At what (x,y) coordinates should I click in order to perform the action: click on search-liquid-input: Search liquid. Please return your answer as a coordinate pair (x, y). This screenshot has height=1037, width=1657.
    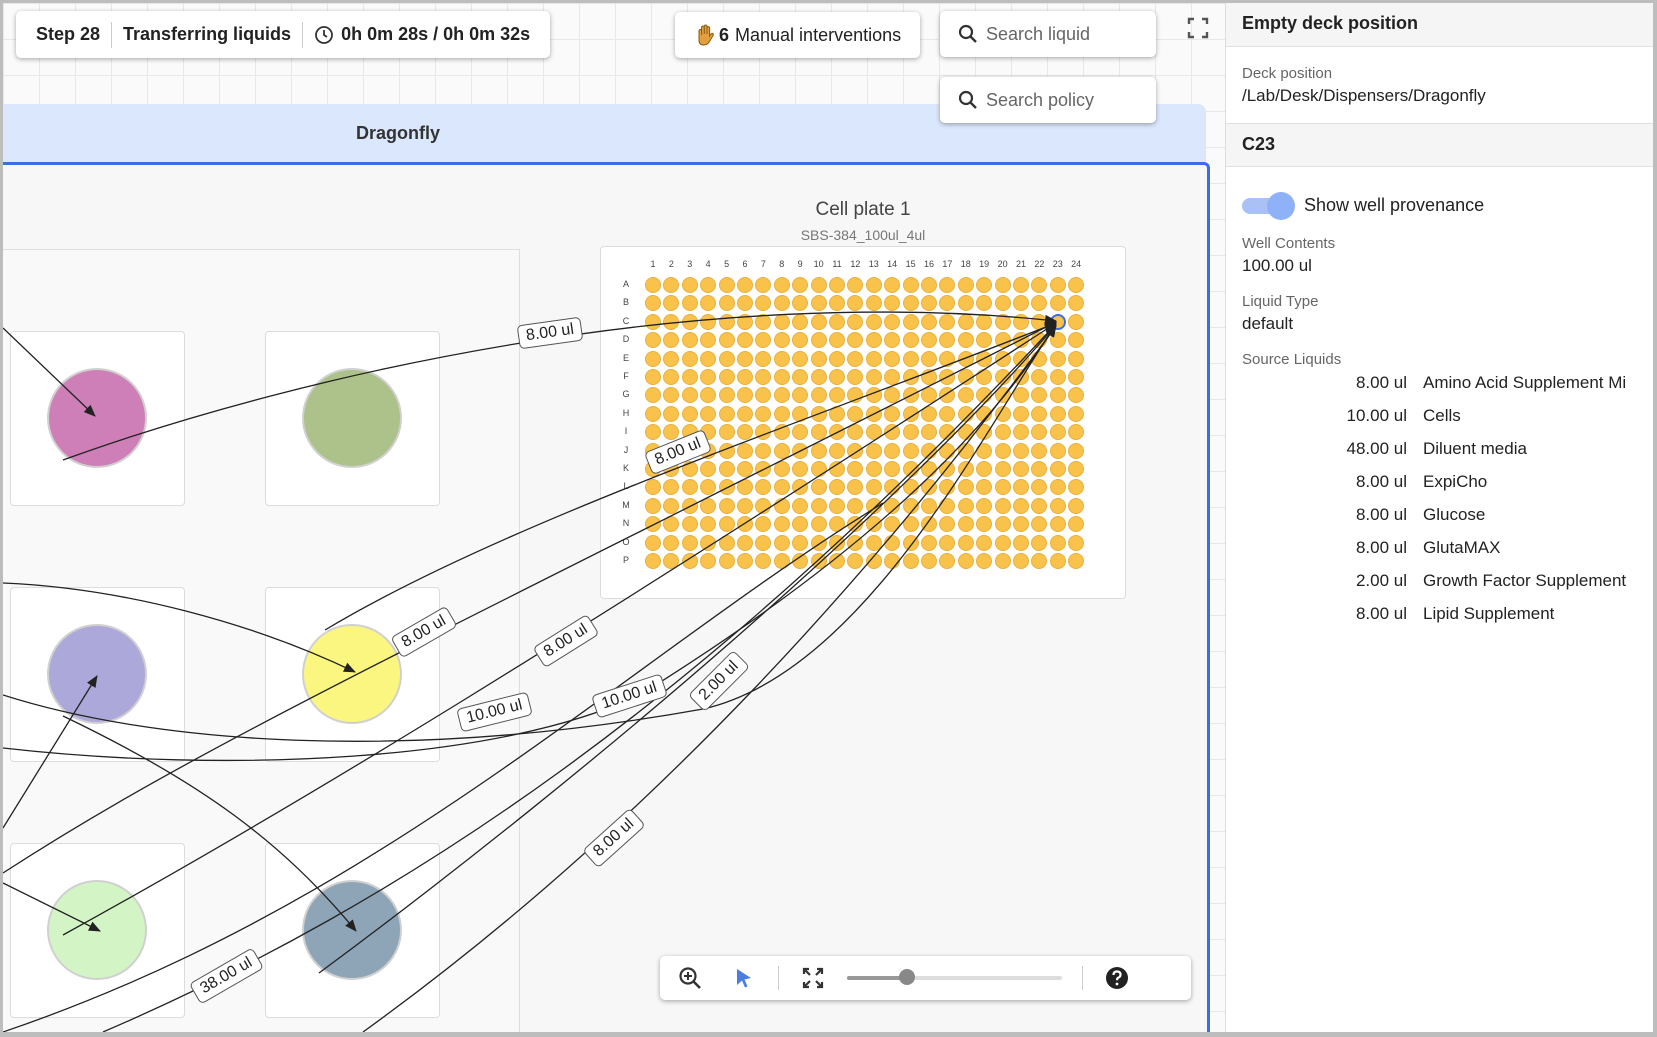
    Looking at the image, I should click on (1048, 34).